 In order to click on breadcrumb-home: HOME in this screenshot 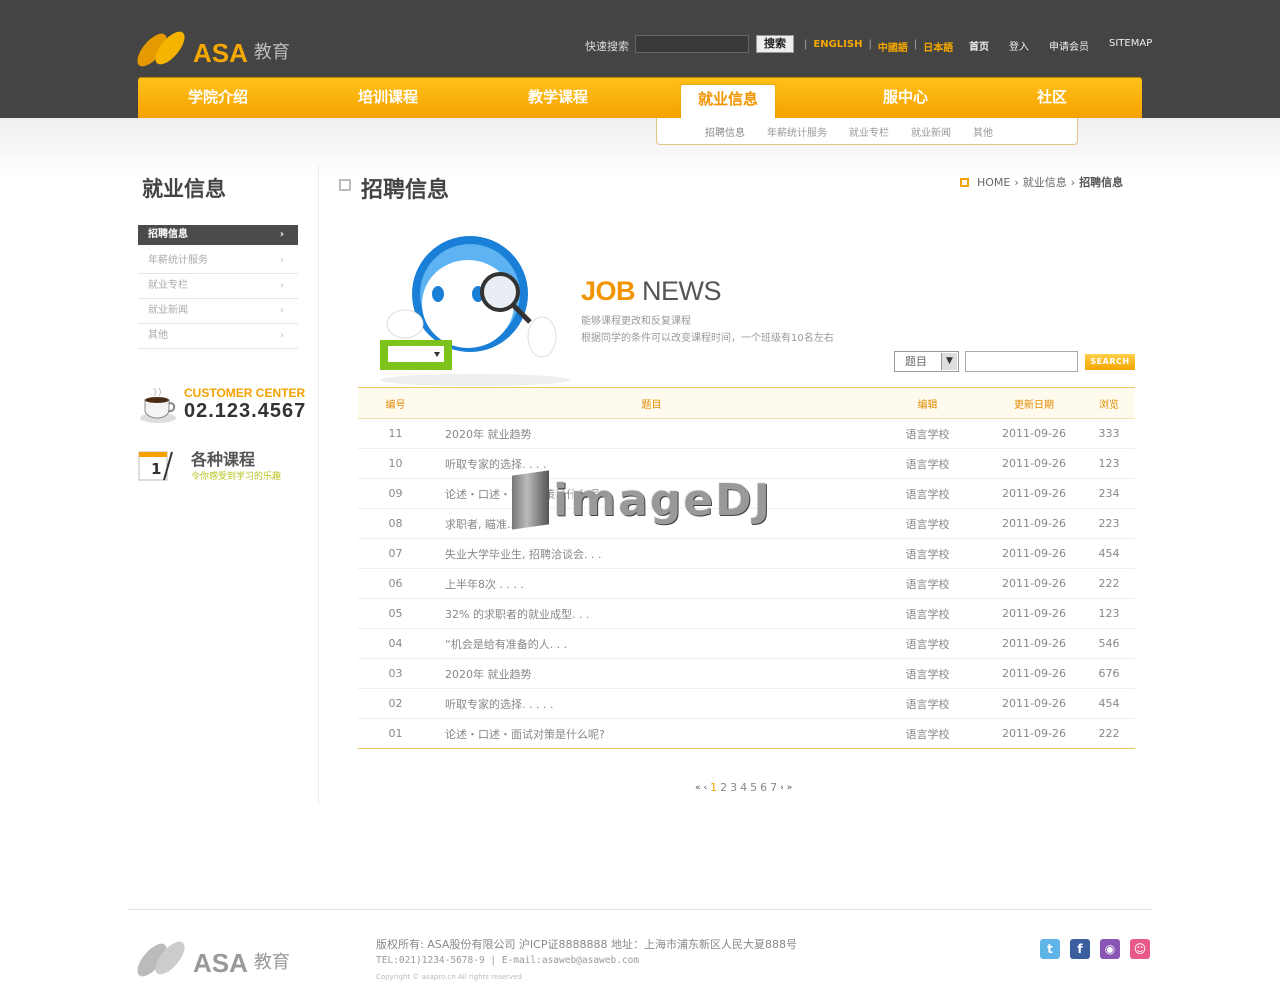, I will do `click(993, 182)`.